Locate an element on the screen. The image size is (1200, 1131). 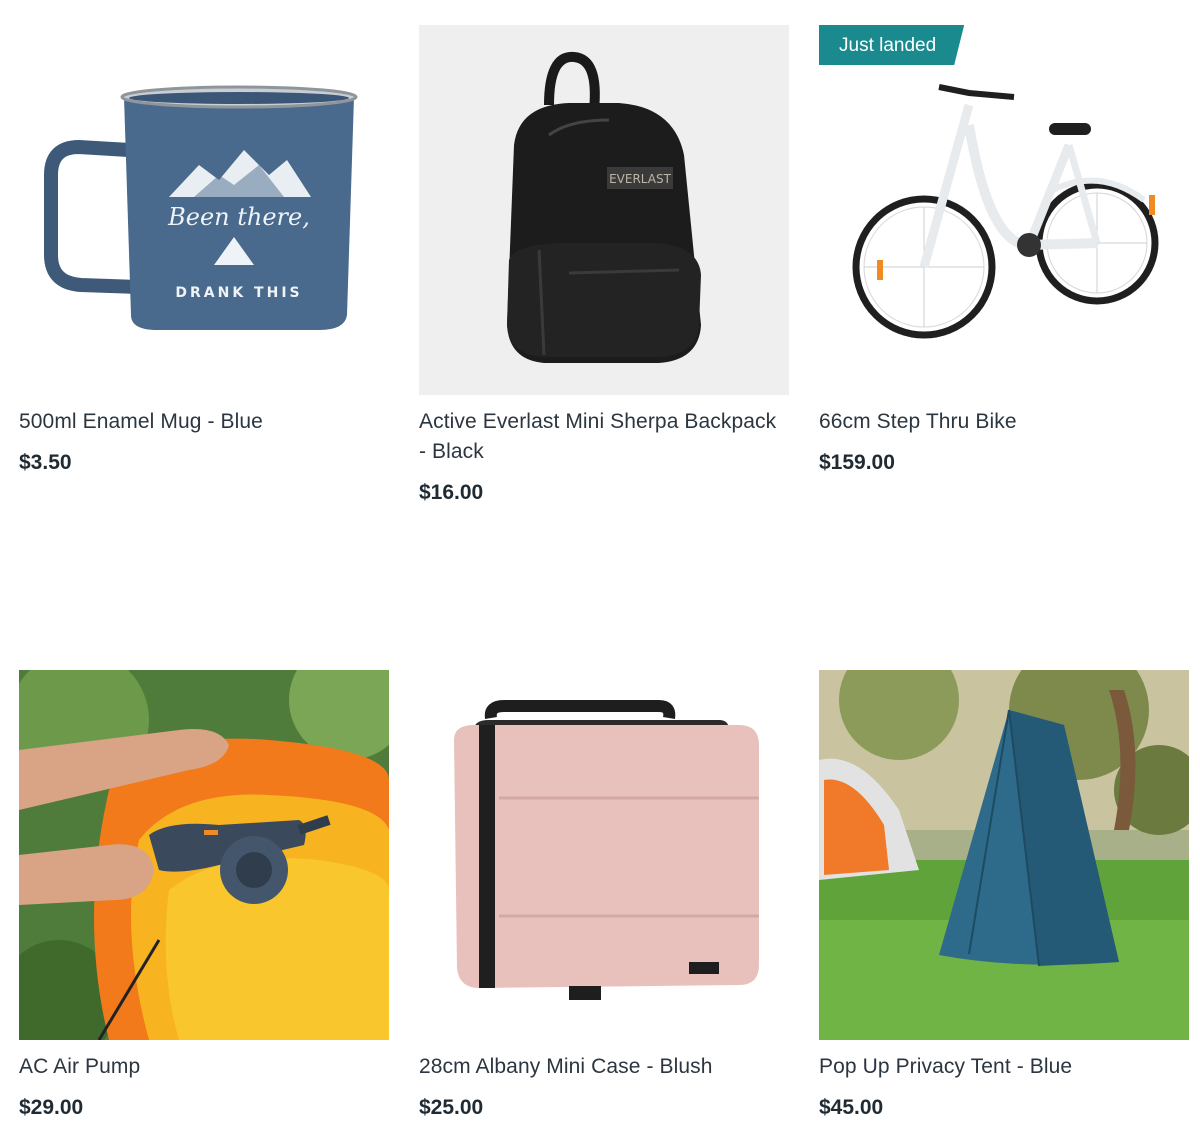
product-price: $29.00 is located at coordinates (51, 1107).